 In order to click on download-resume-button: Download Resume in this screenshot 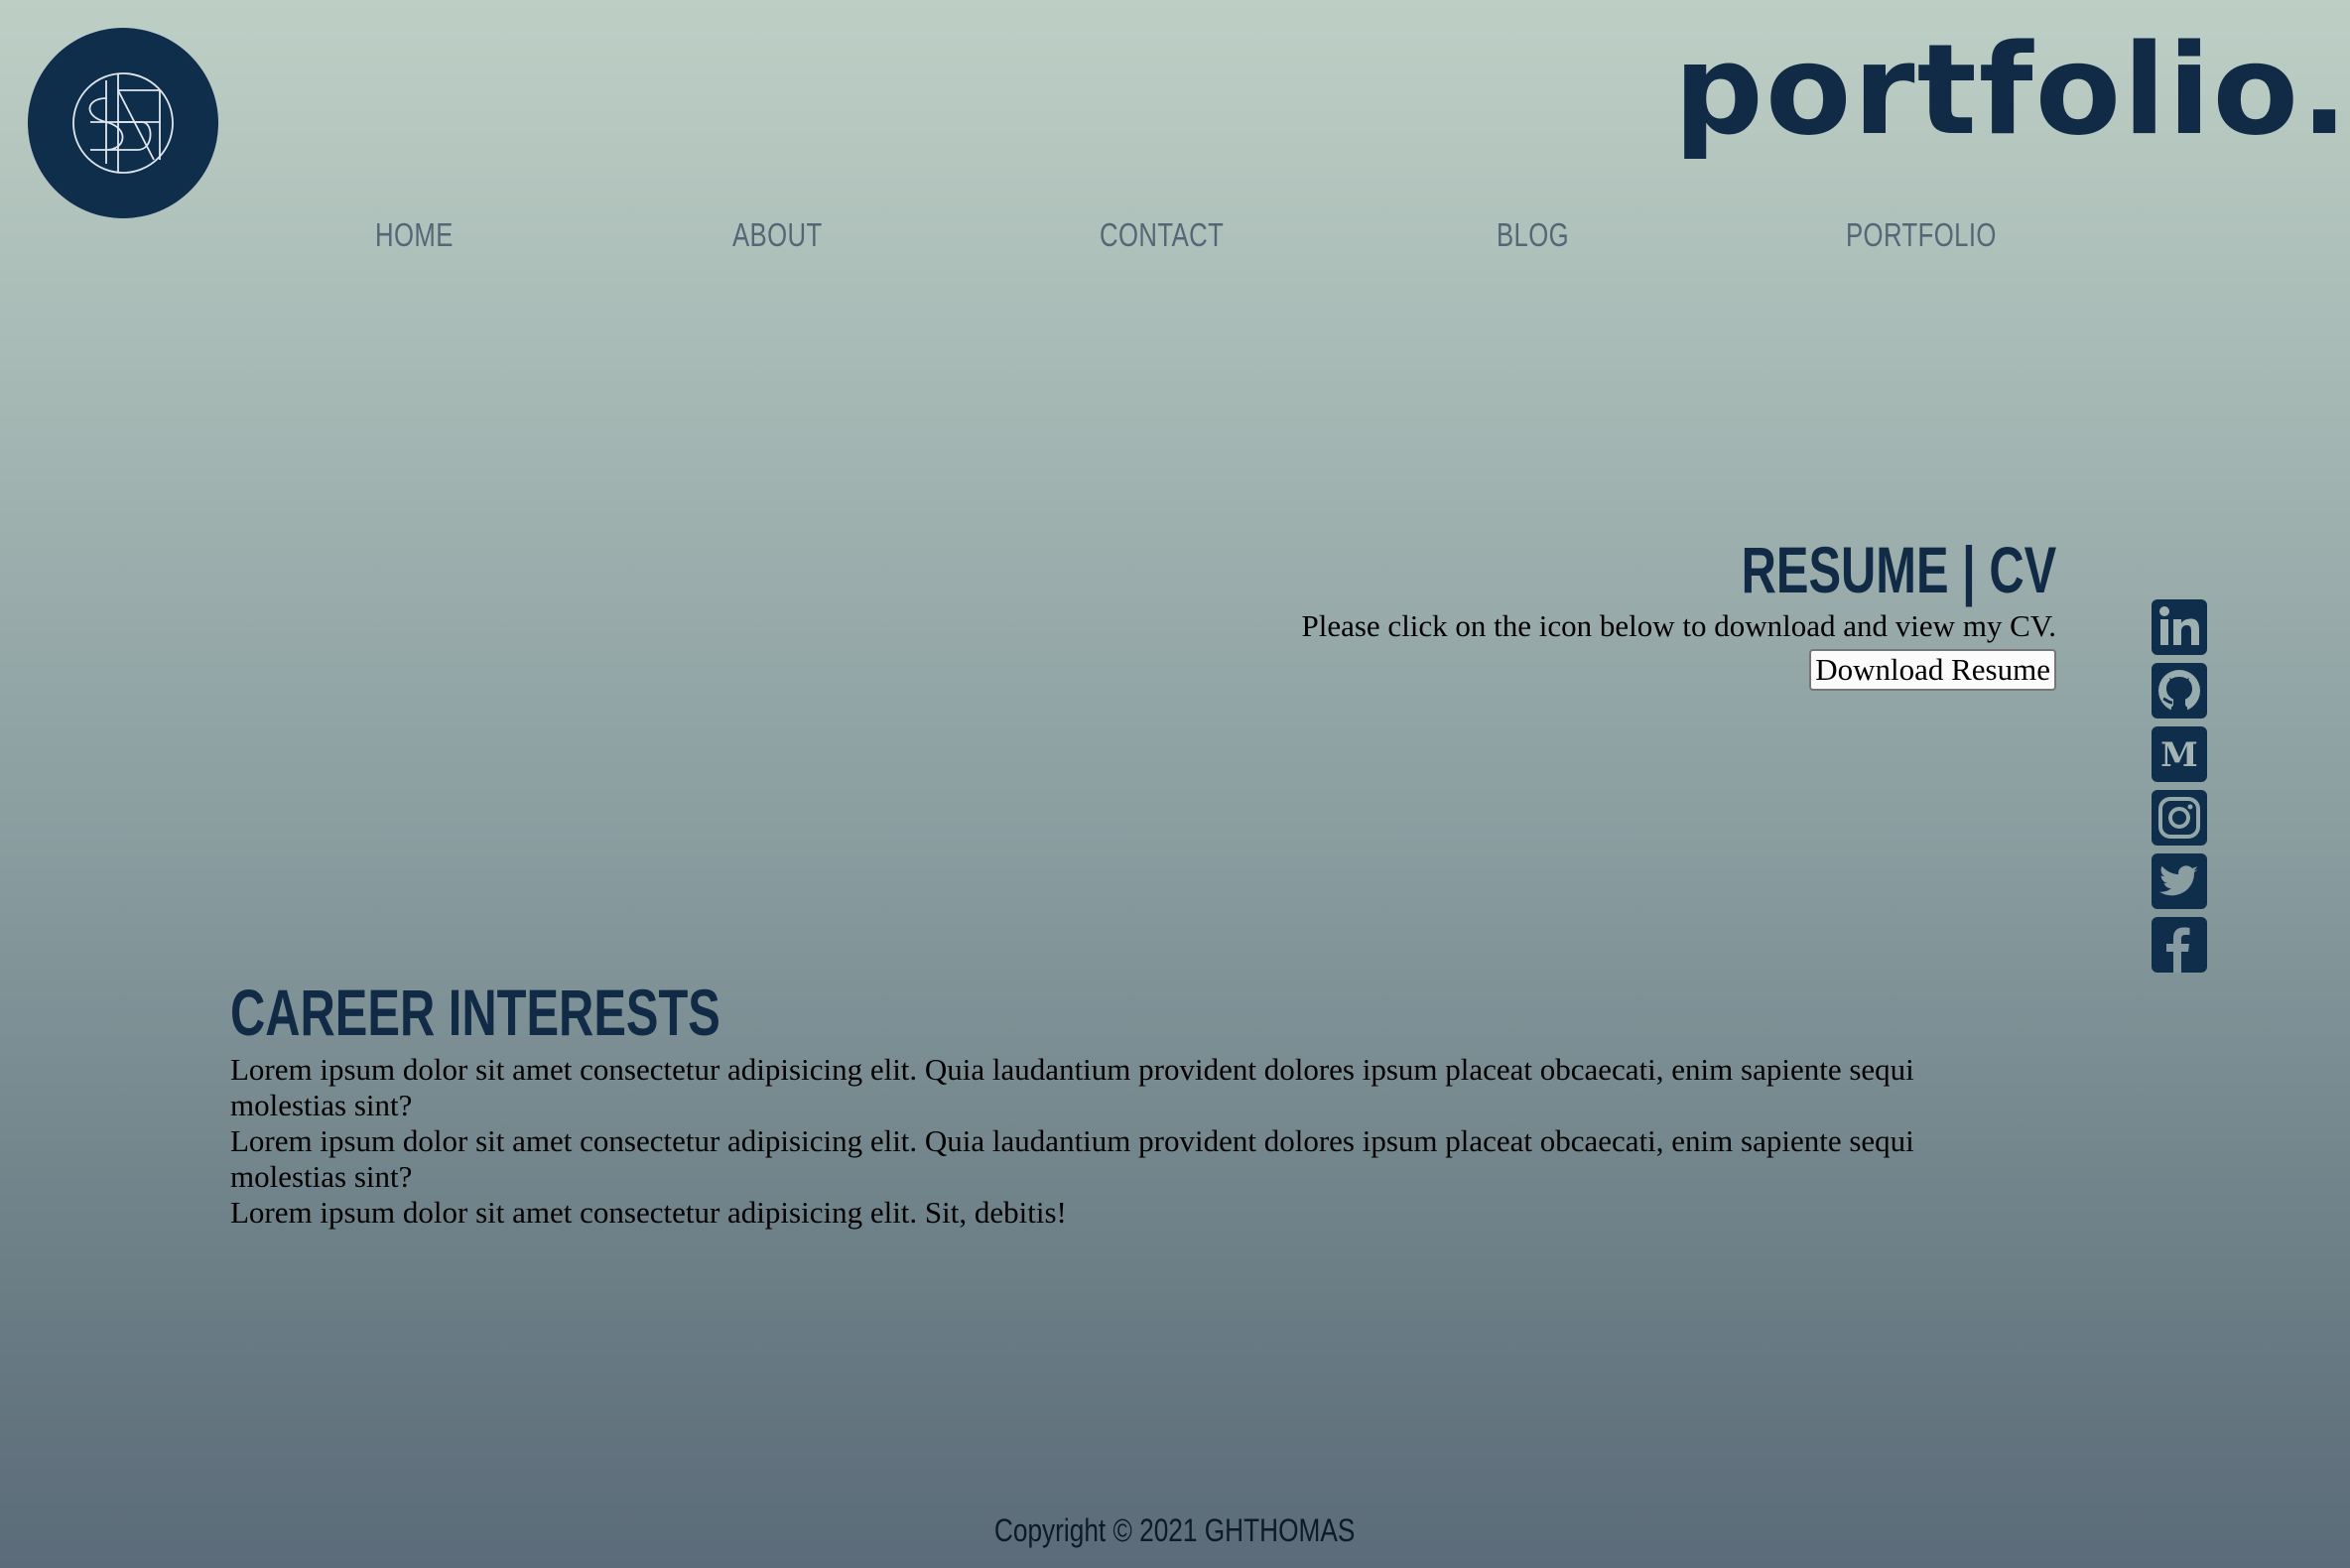, I will do `click(1933, 670)`.